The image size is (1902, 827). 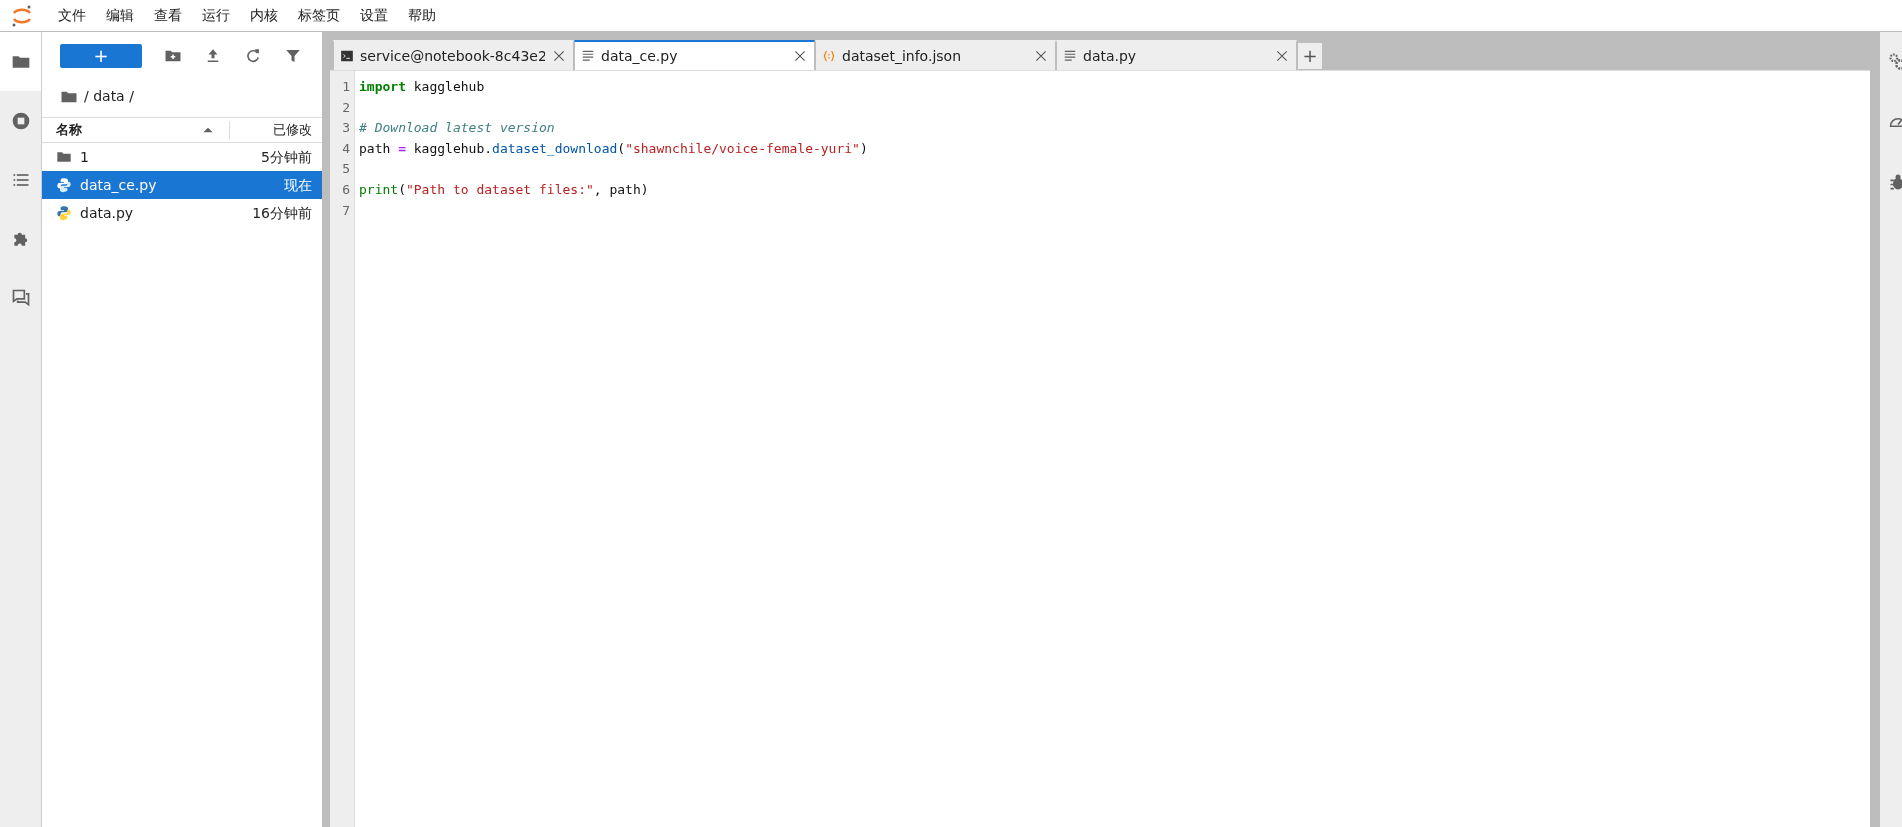 What do you see at coordinates (276, 130) in the screenshot?
I see `column-header: 已修改` at bounding box center [276, 130].